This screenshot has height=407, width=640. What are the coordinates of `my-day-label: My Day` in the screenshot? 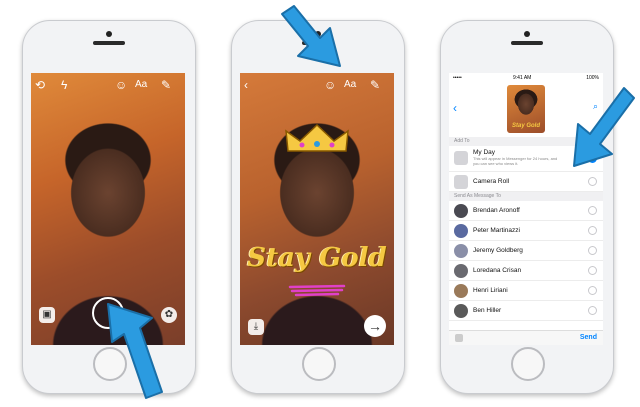 It's located at (484, 152).